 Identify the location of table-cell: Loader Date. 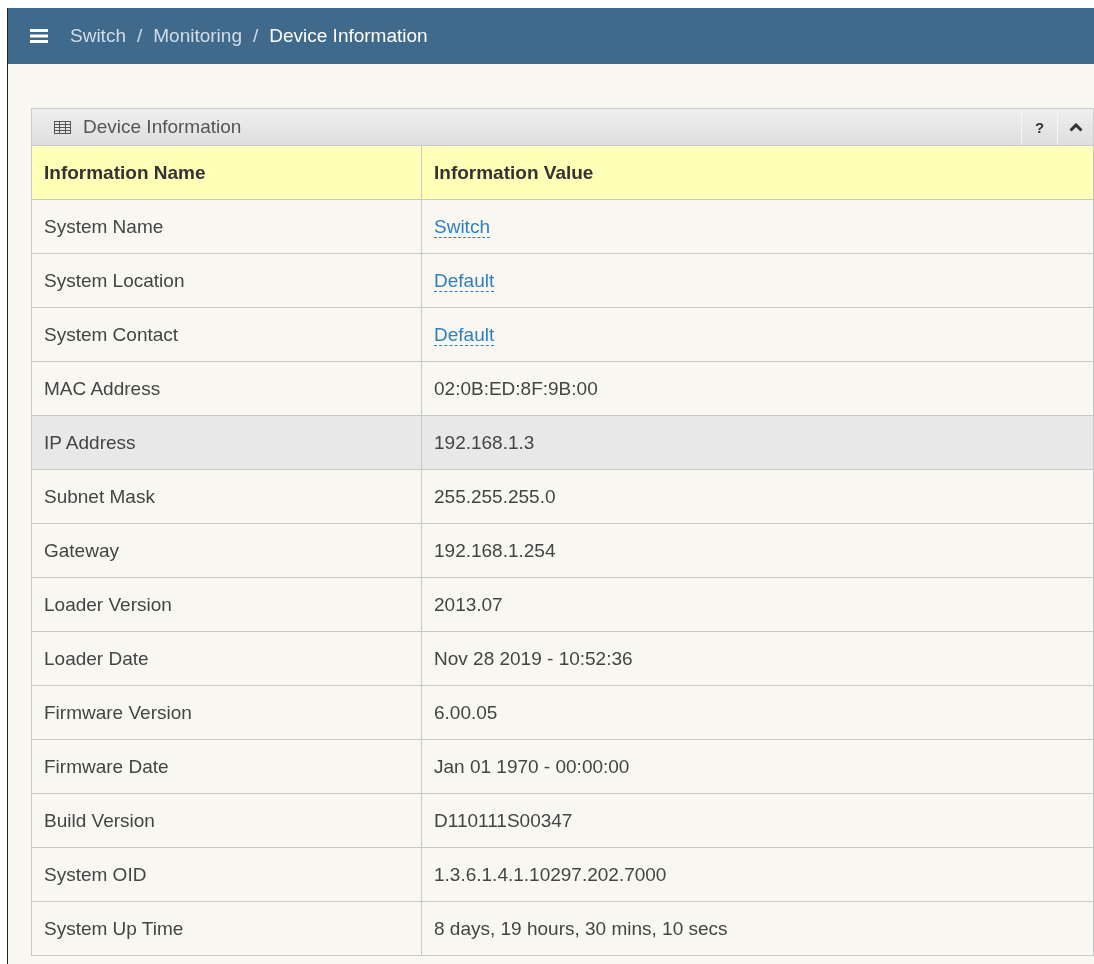
(226, 658).